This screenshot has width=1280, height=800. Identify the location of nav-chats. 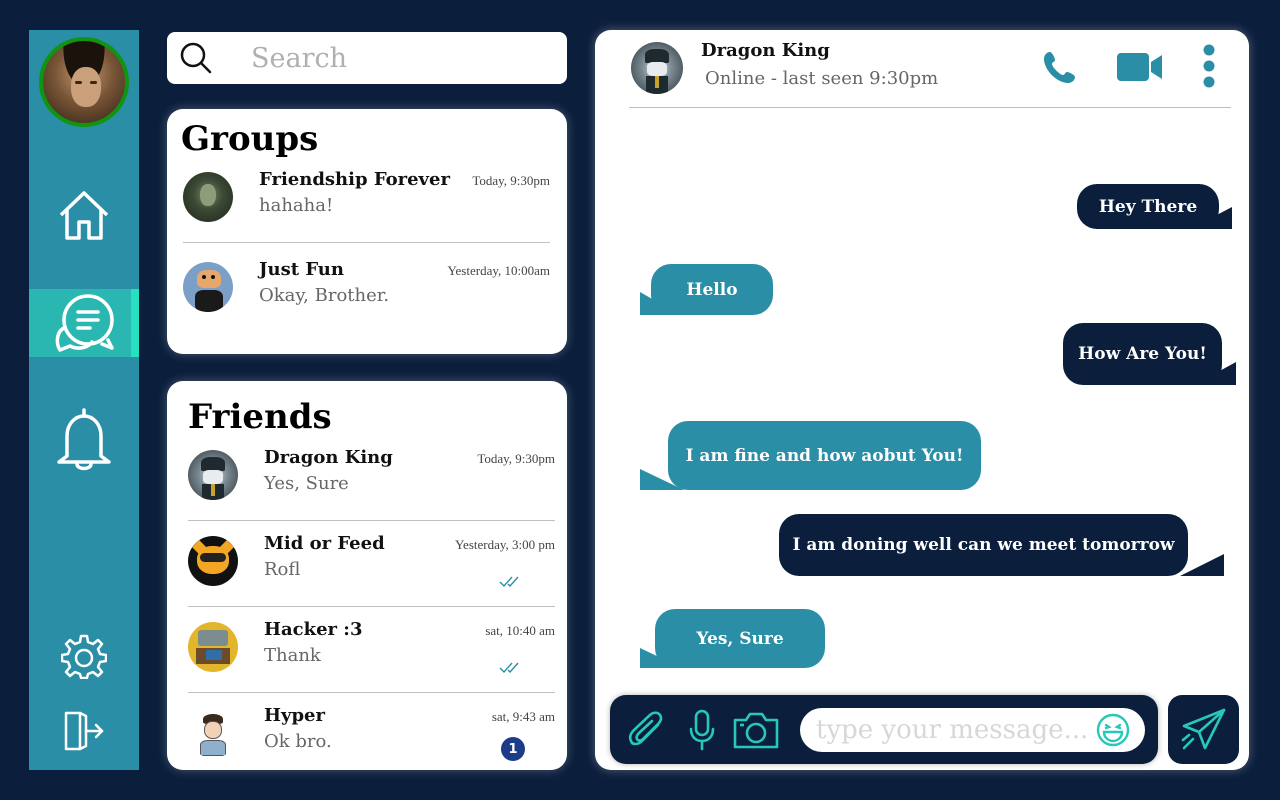
(84, 323).